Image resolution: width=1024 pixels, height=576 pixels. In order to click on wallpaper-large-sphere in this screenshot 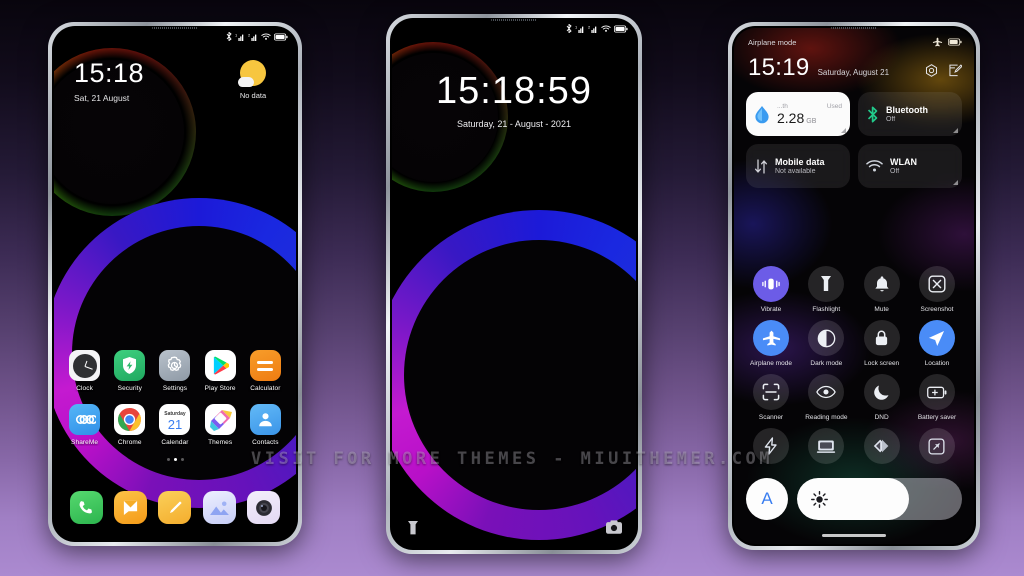, I will do `click(514, 375)`.